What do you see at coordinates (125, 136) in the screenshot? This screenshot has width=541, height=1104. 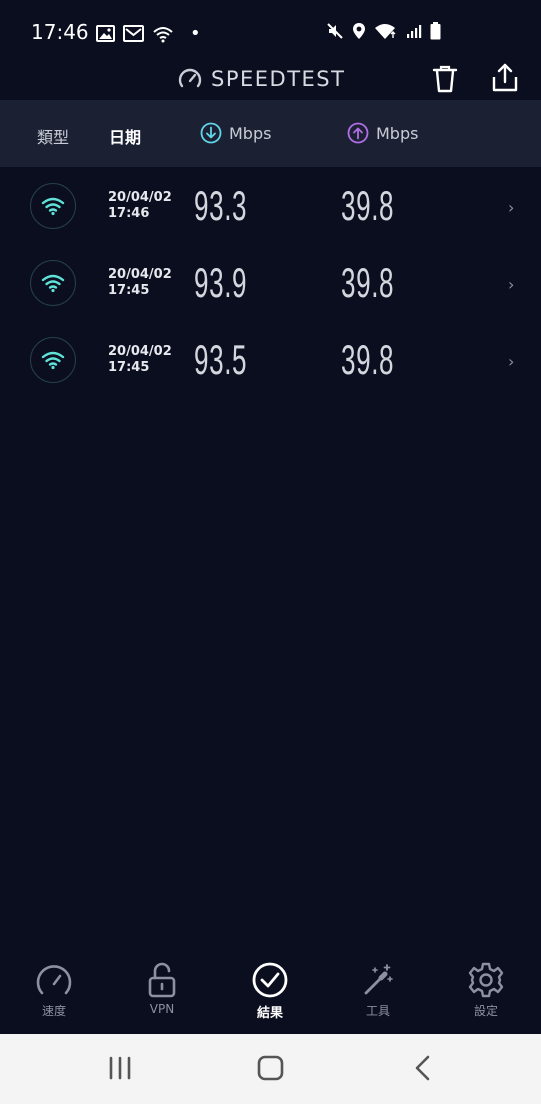 I see `header-date: 日期` at bounding box center [125, 136].